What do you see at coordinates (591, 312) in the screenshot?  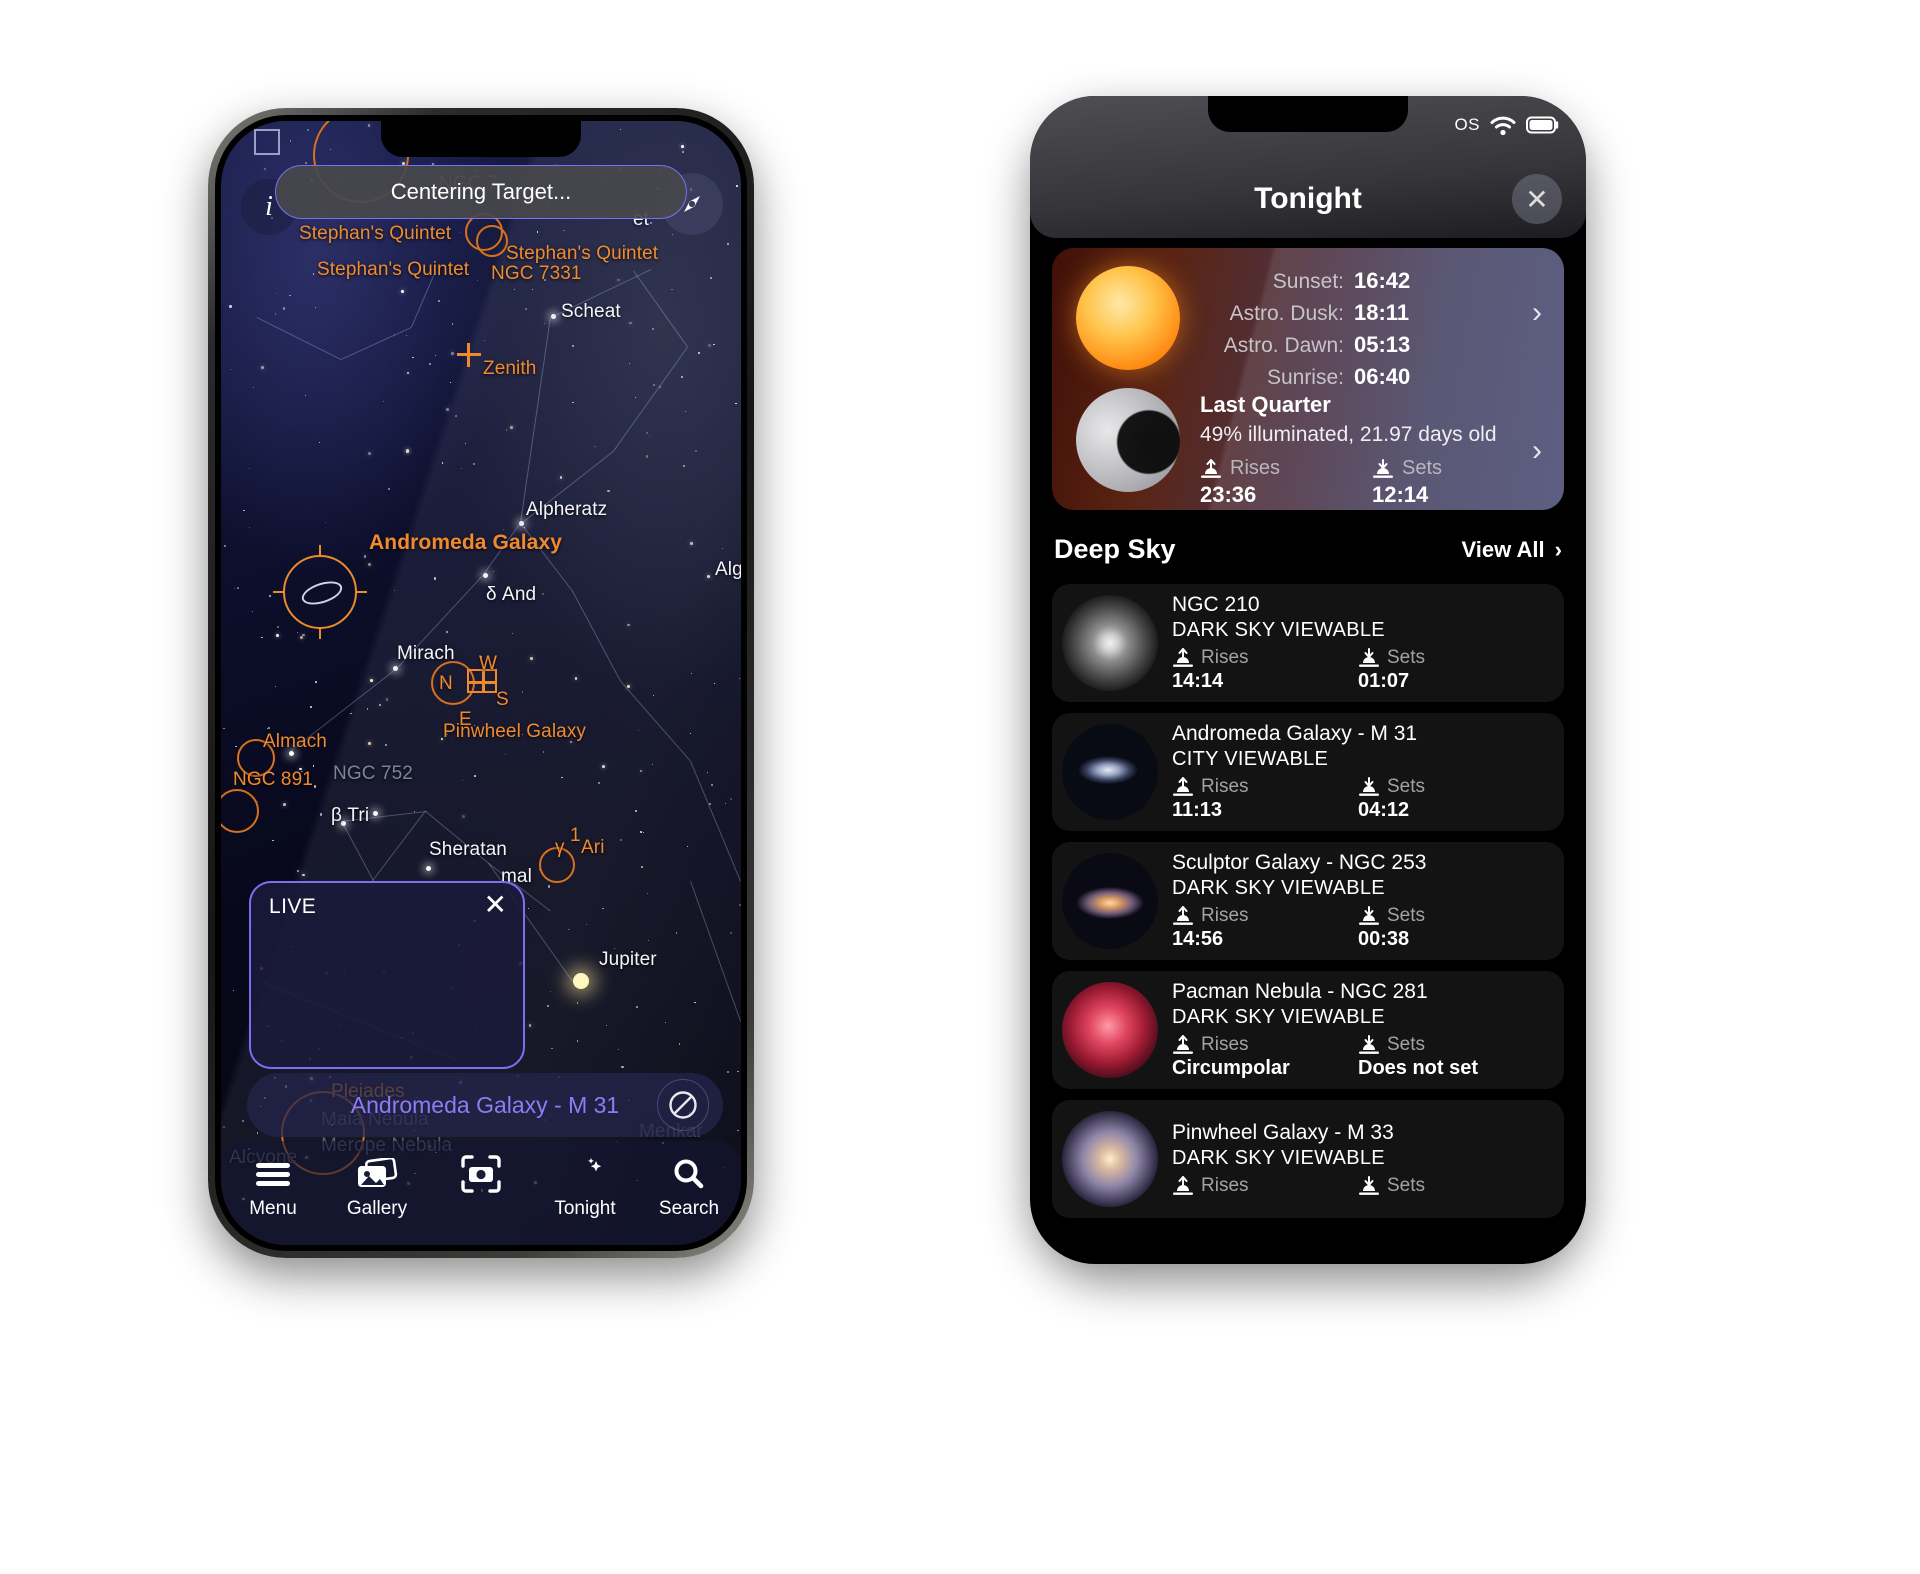 I see `sky-label: Scheat` at bounding box center [591, 312].